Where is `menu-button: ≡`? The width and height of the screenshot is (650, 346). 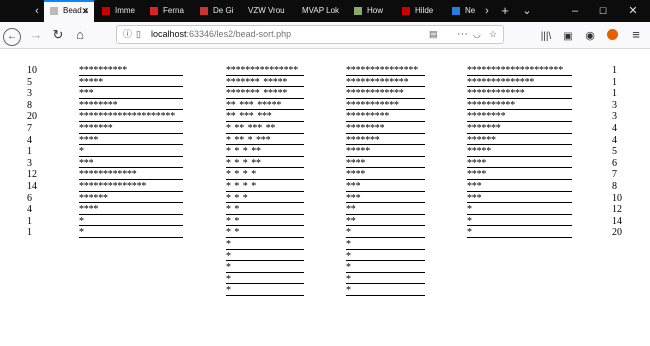 menu-button: ≡ is located at coordinates (636, 35).